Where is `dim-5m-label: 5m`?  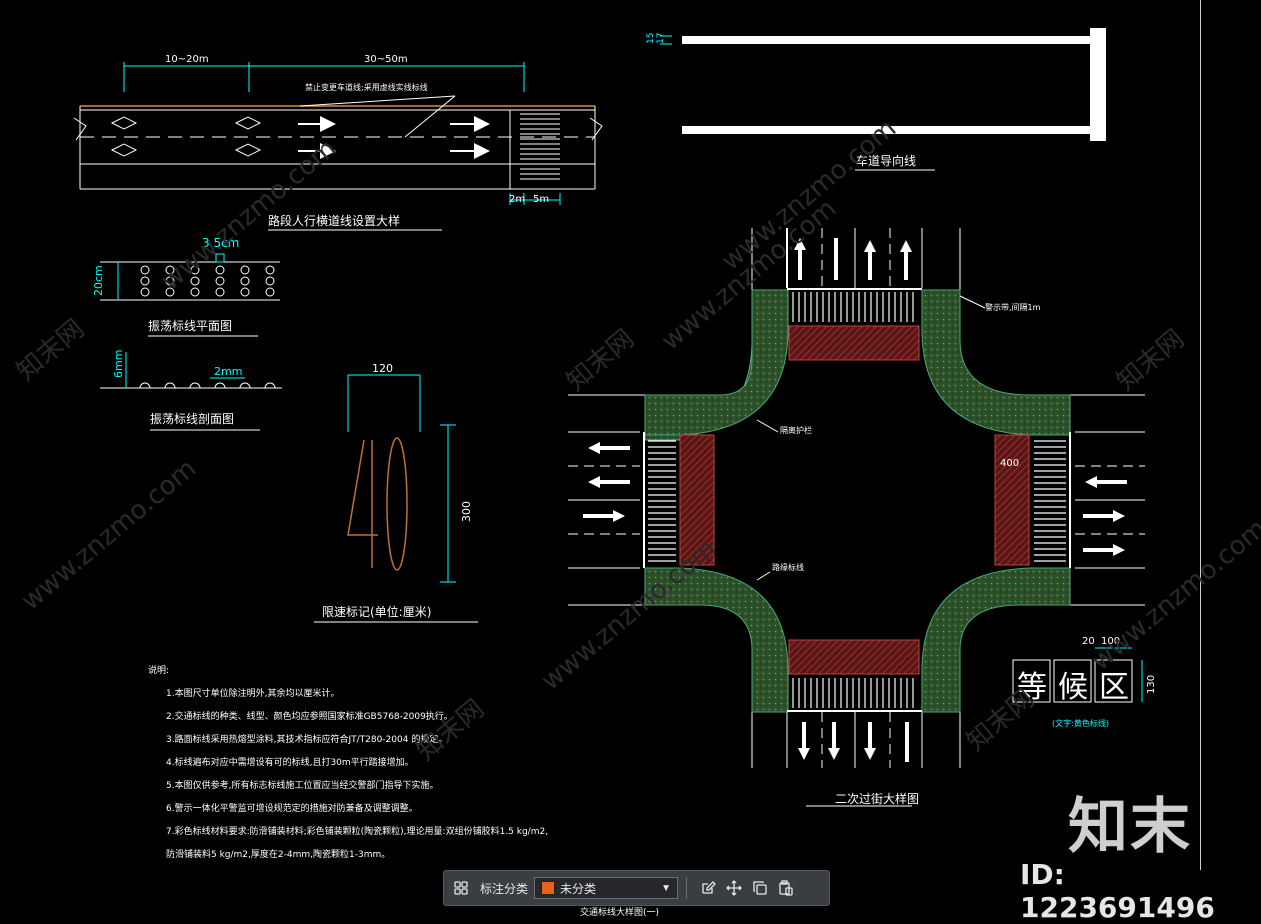
dim-5m-label: 5m is located at coordinates (541, 199).